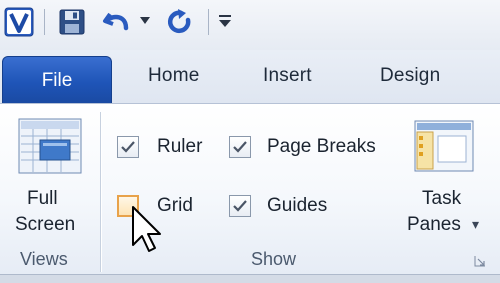  Describe the element at coordinates (480, 261) in the screenshot. I see `dialog-launcher-icon` at that location.